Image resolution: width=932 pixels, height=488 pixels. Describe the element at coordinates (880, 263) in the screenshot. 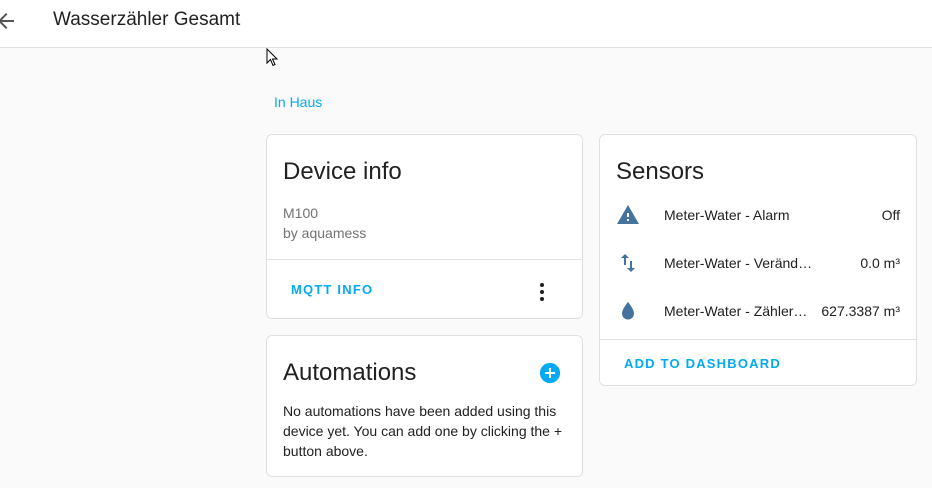

I see `sensor-value: 0.0 m³` at that location.